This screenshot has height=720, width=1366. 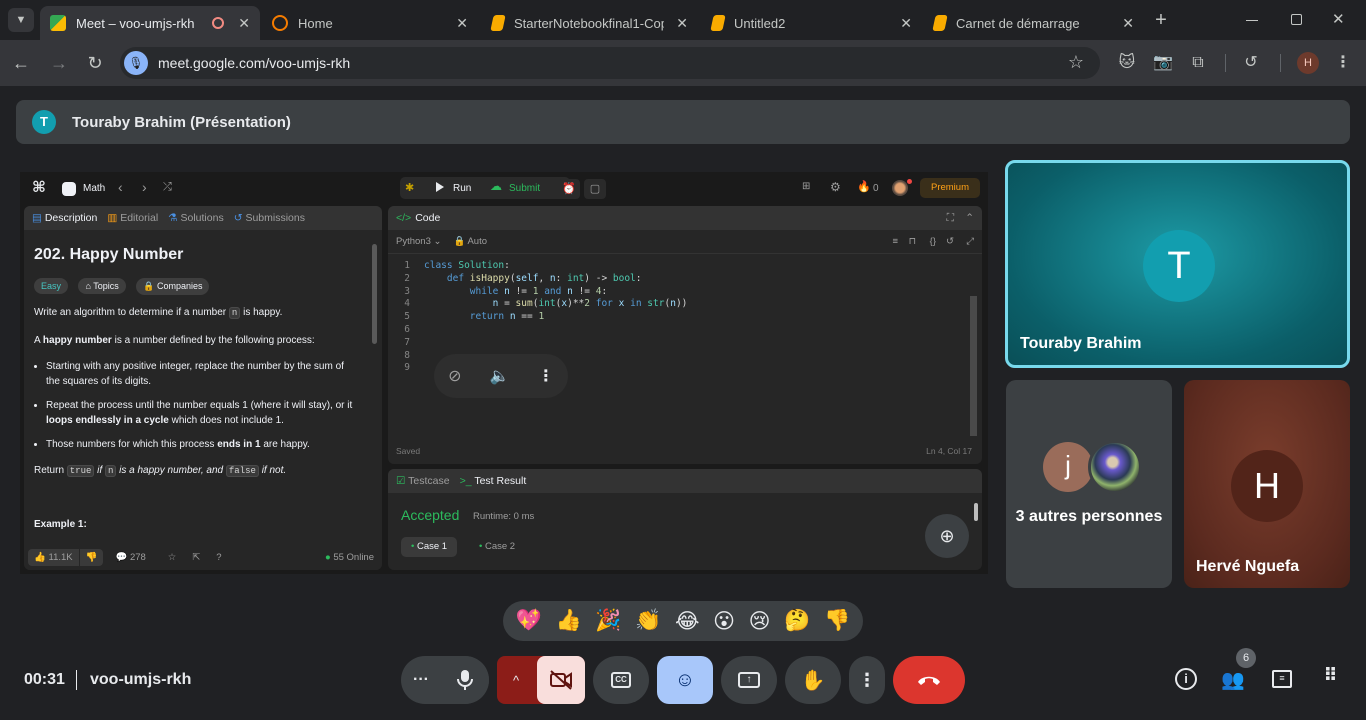 What do you see at coordinates (1282, 680) in the screenshot?
I see `chat-button: ≡` at bounding box center [1282, 680].